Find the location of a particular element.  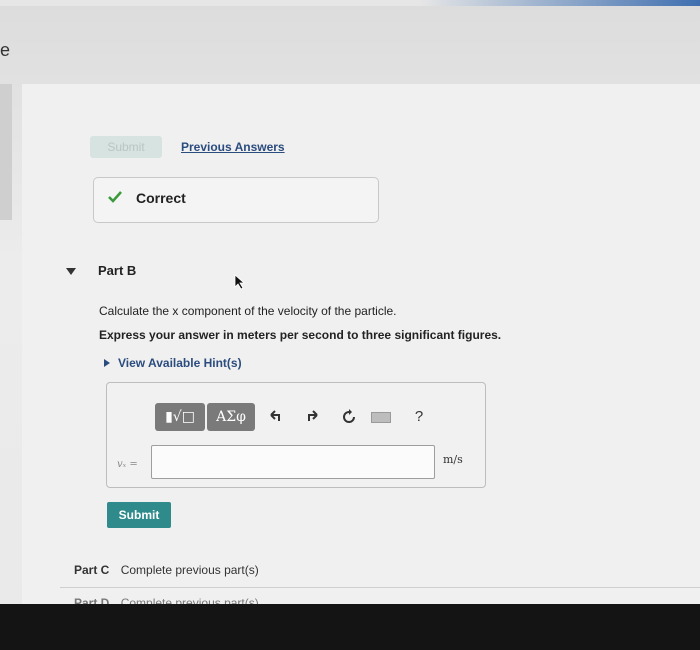

answer-box: ▮√□ ΑΣφ ? vₓ = m/s is located at coordinates (296, 435).